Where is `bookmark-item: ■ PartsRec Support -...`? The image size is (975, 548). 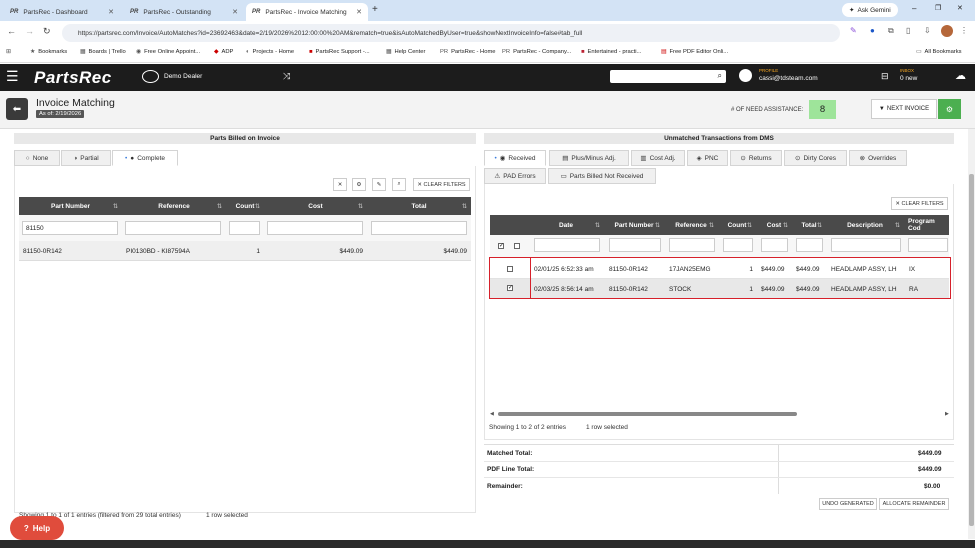 bookmark-item: ■ PartsRec Support -... is located at coordinates (339, 52).